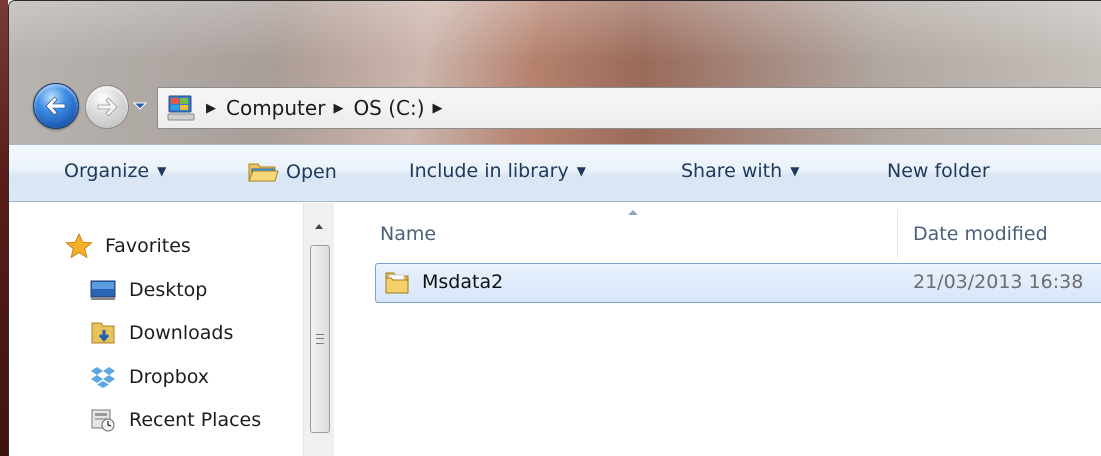  Describe the element at coordinates (169, 377) in the screenshot. I see `nav-item-label: Dropbox` at that location.